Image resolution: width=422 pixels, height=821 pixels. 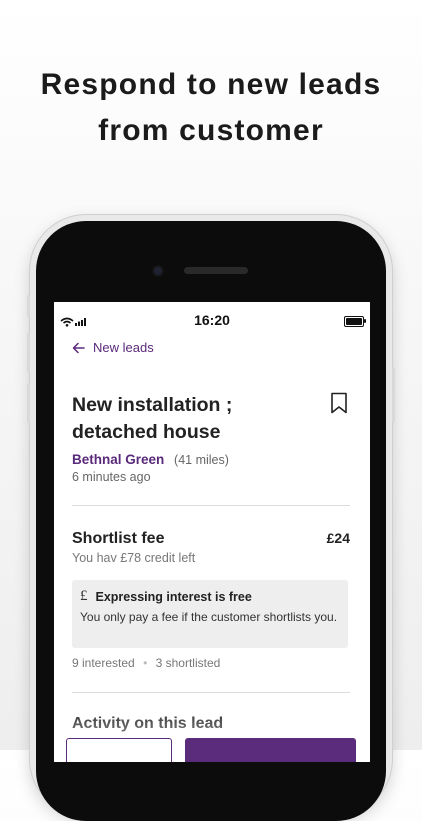 I want to click on bookmark-button, so click(x=339, y=405).